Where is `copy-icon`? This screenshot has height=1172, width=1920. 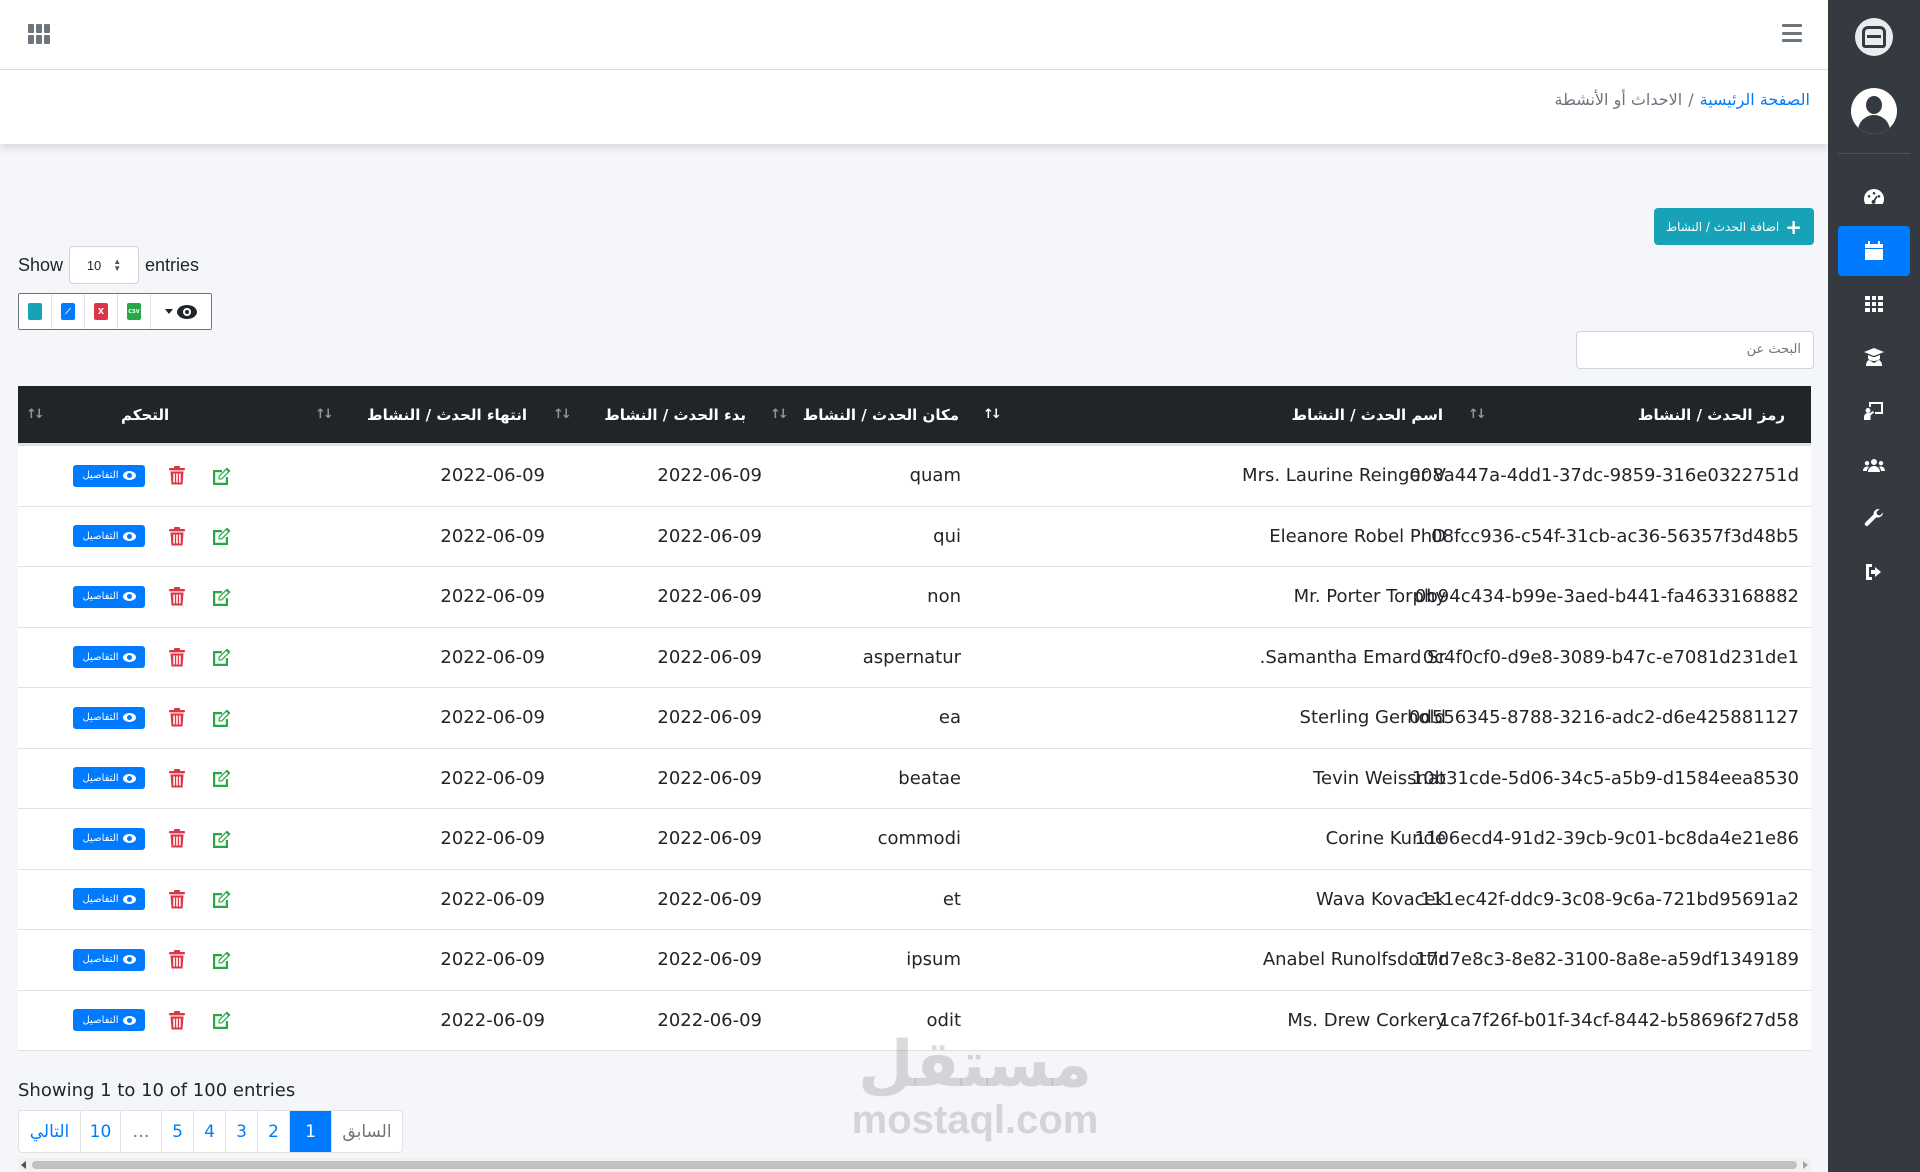
copy-icon is located at coordinates (35, 311).